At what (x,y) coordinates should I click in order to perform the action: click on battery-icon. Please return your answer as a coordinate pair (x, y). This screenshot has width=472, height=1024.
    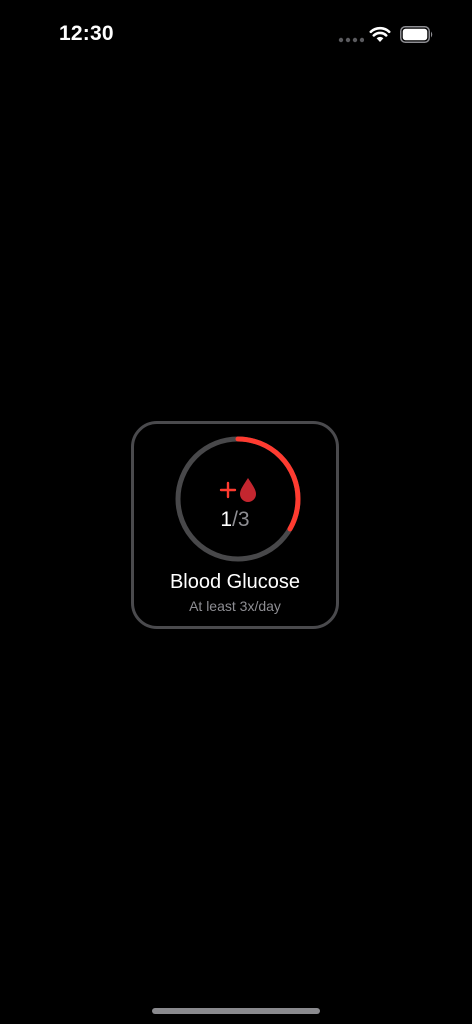
    Looking at the image, I should click on (416, 34).